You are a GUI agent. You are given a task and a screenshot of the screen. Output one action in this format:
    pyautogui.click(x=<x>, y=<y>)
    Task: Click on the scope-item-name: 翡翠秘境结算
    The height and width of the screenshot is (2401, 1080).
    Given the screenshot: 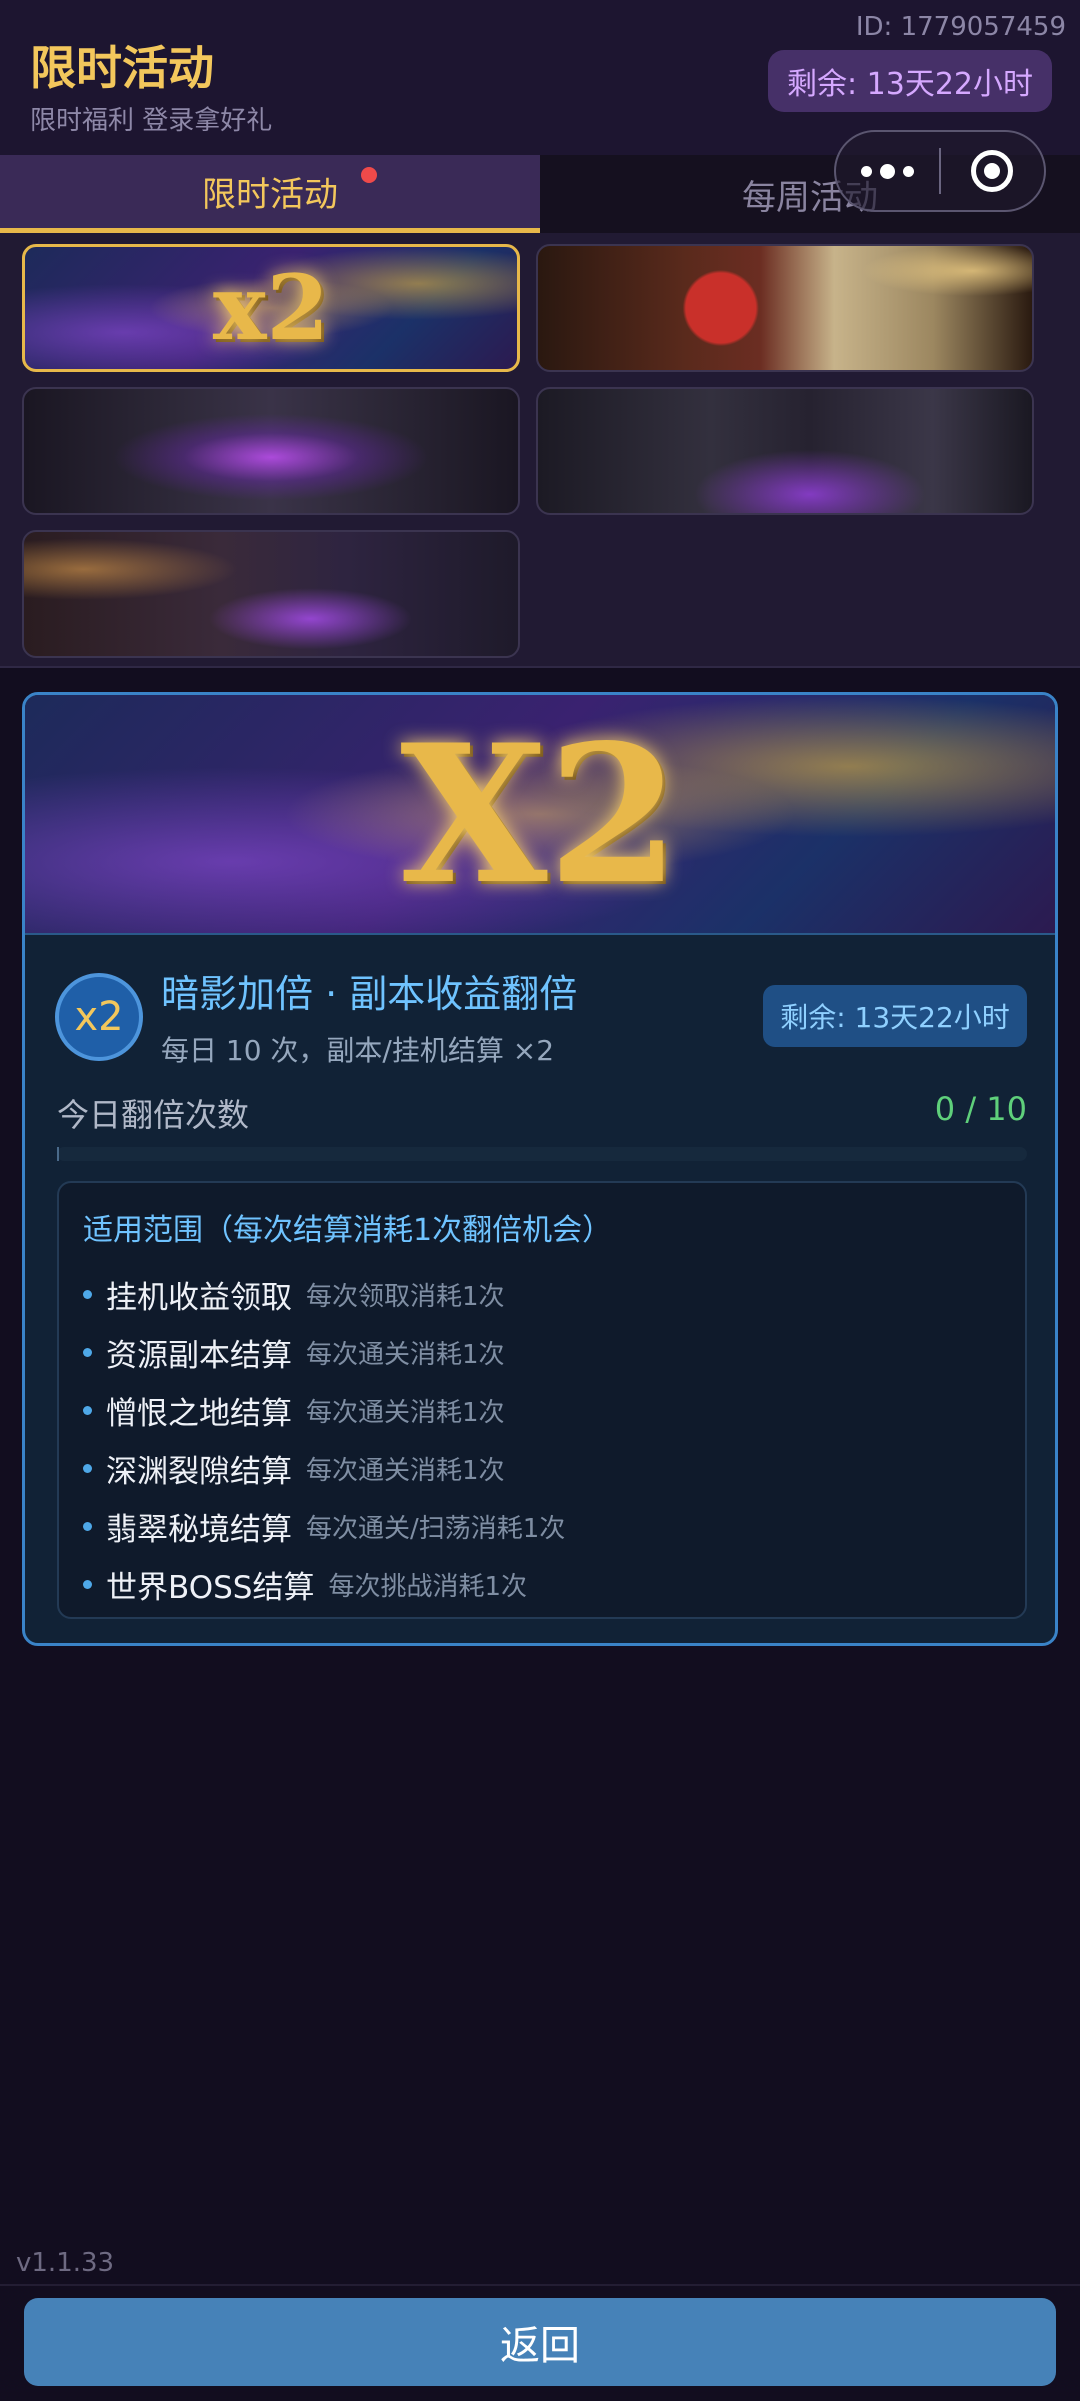 What is the action you would take?
    pyautogui.click(x=199, y=1529)
    